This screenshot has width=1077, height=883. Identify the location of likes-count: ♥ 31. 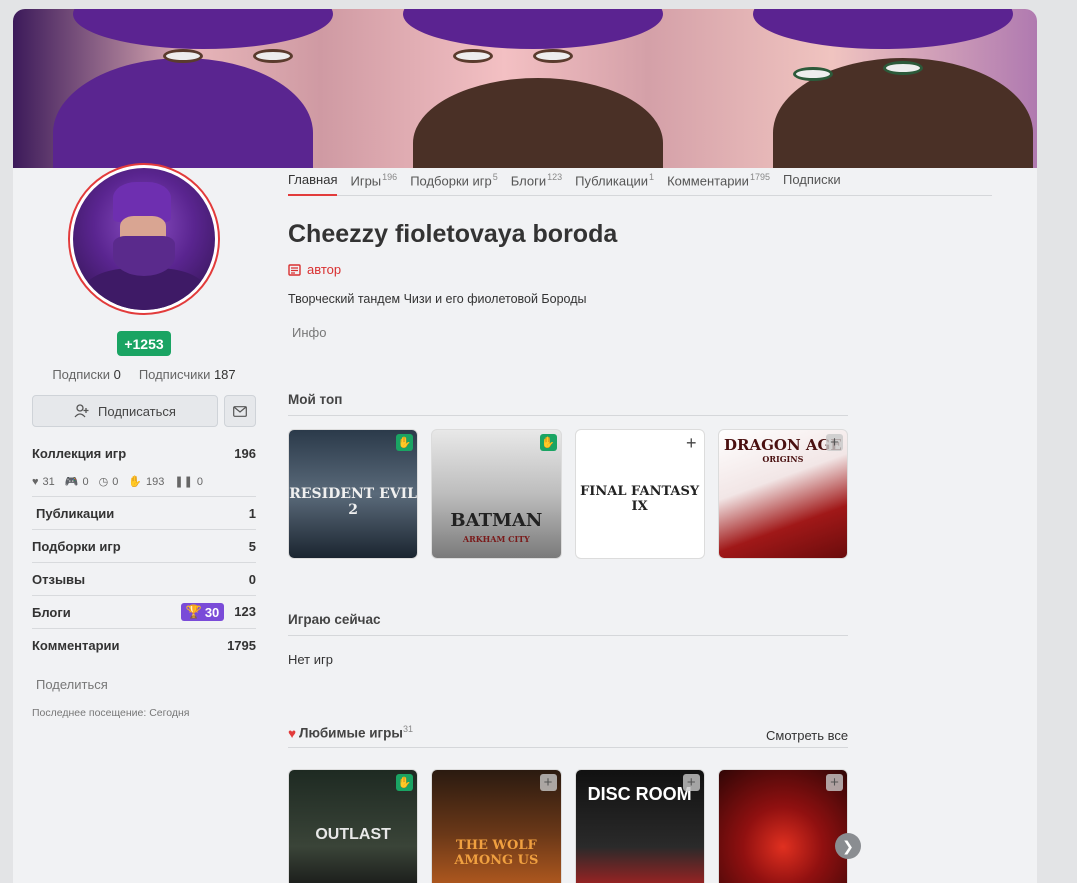
(43, 482).